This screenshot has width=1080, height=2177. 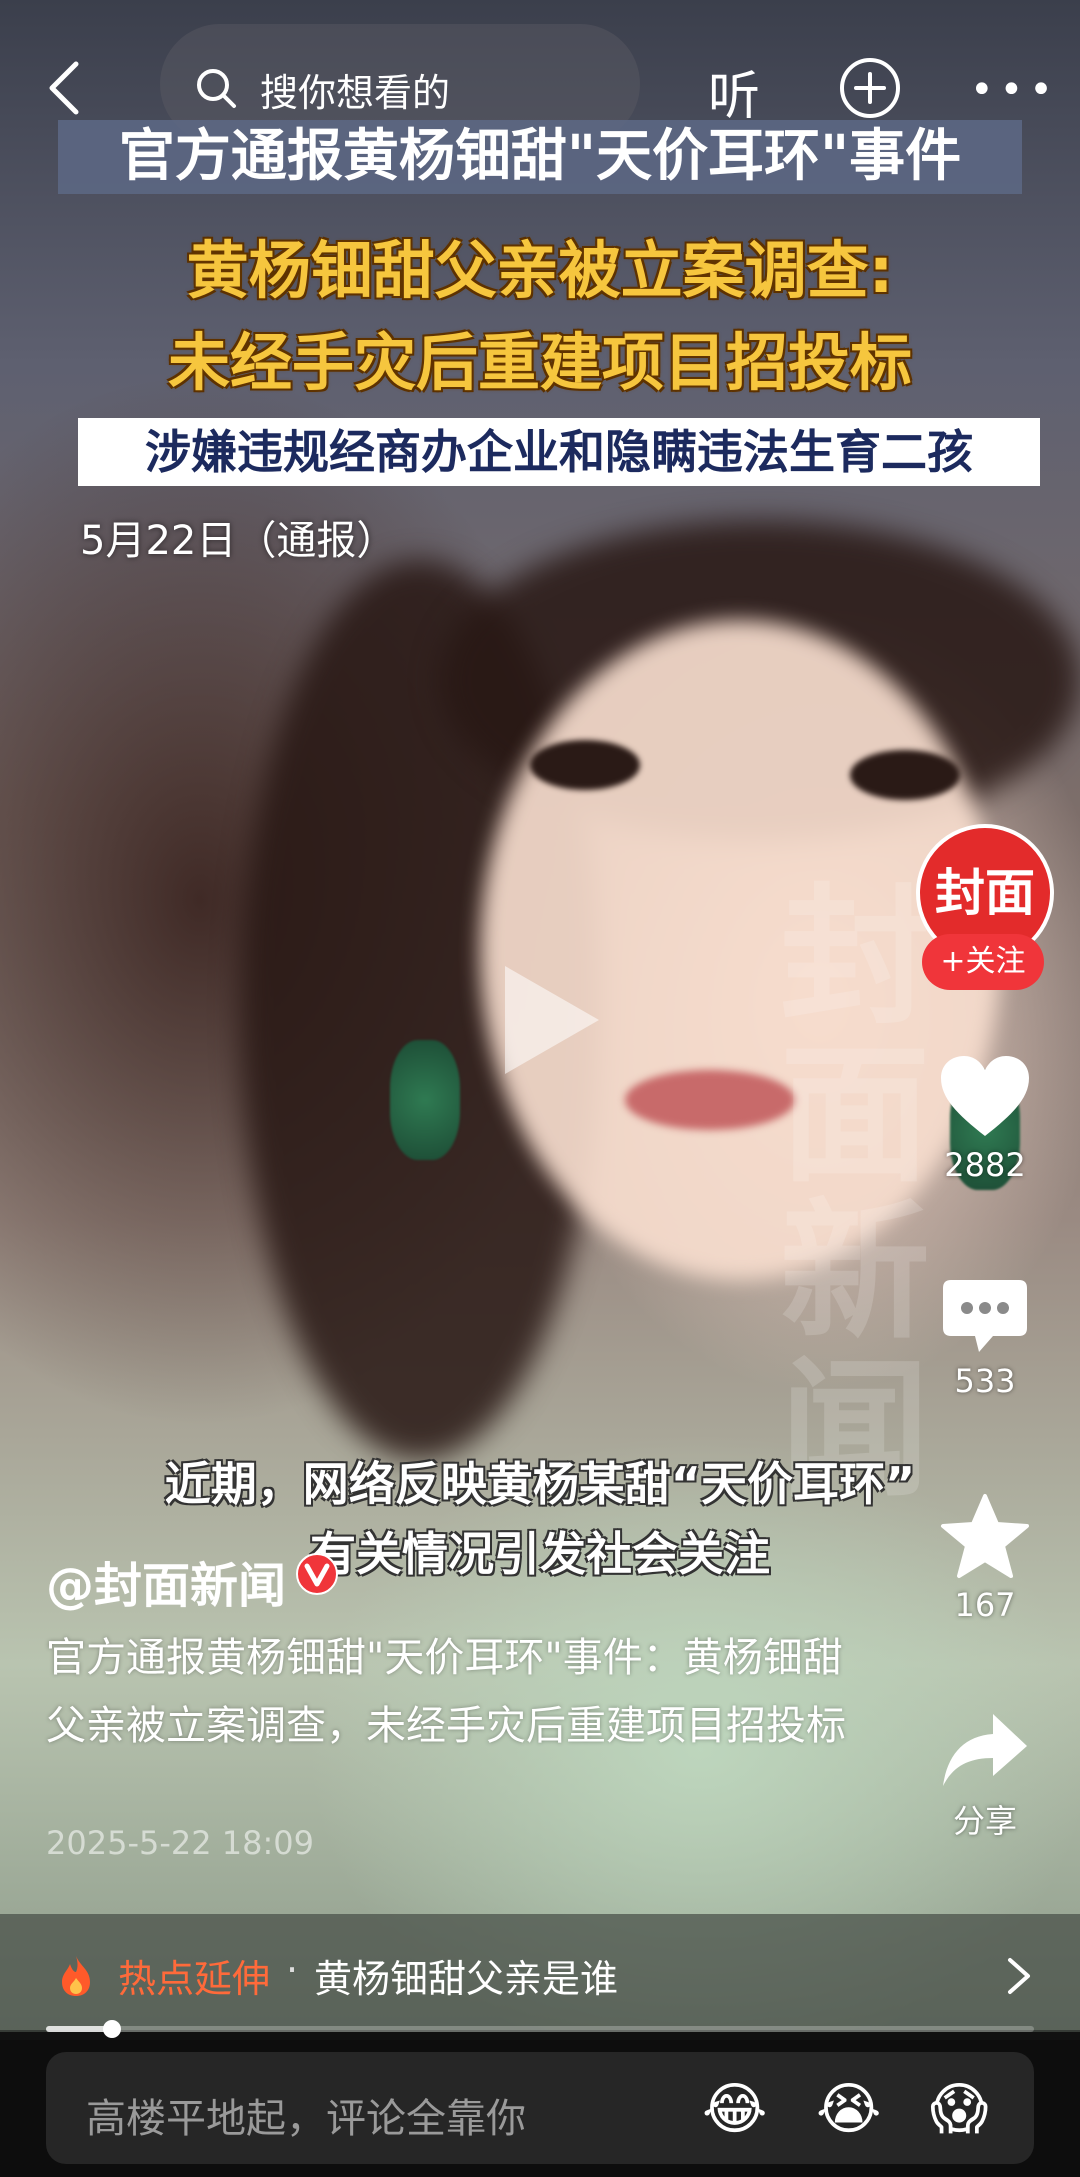 I want to click on emoji-laugh-cry-icon: 😂, so click(x=734, y=2110).